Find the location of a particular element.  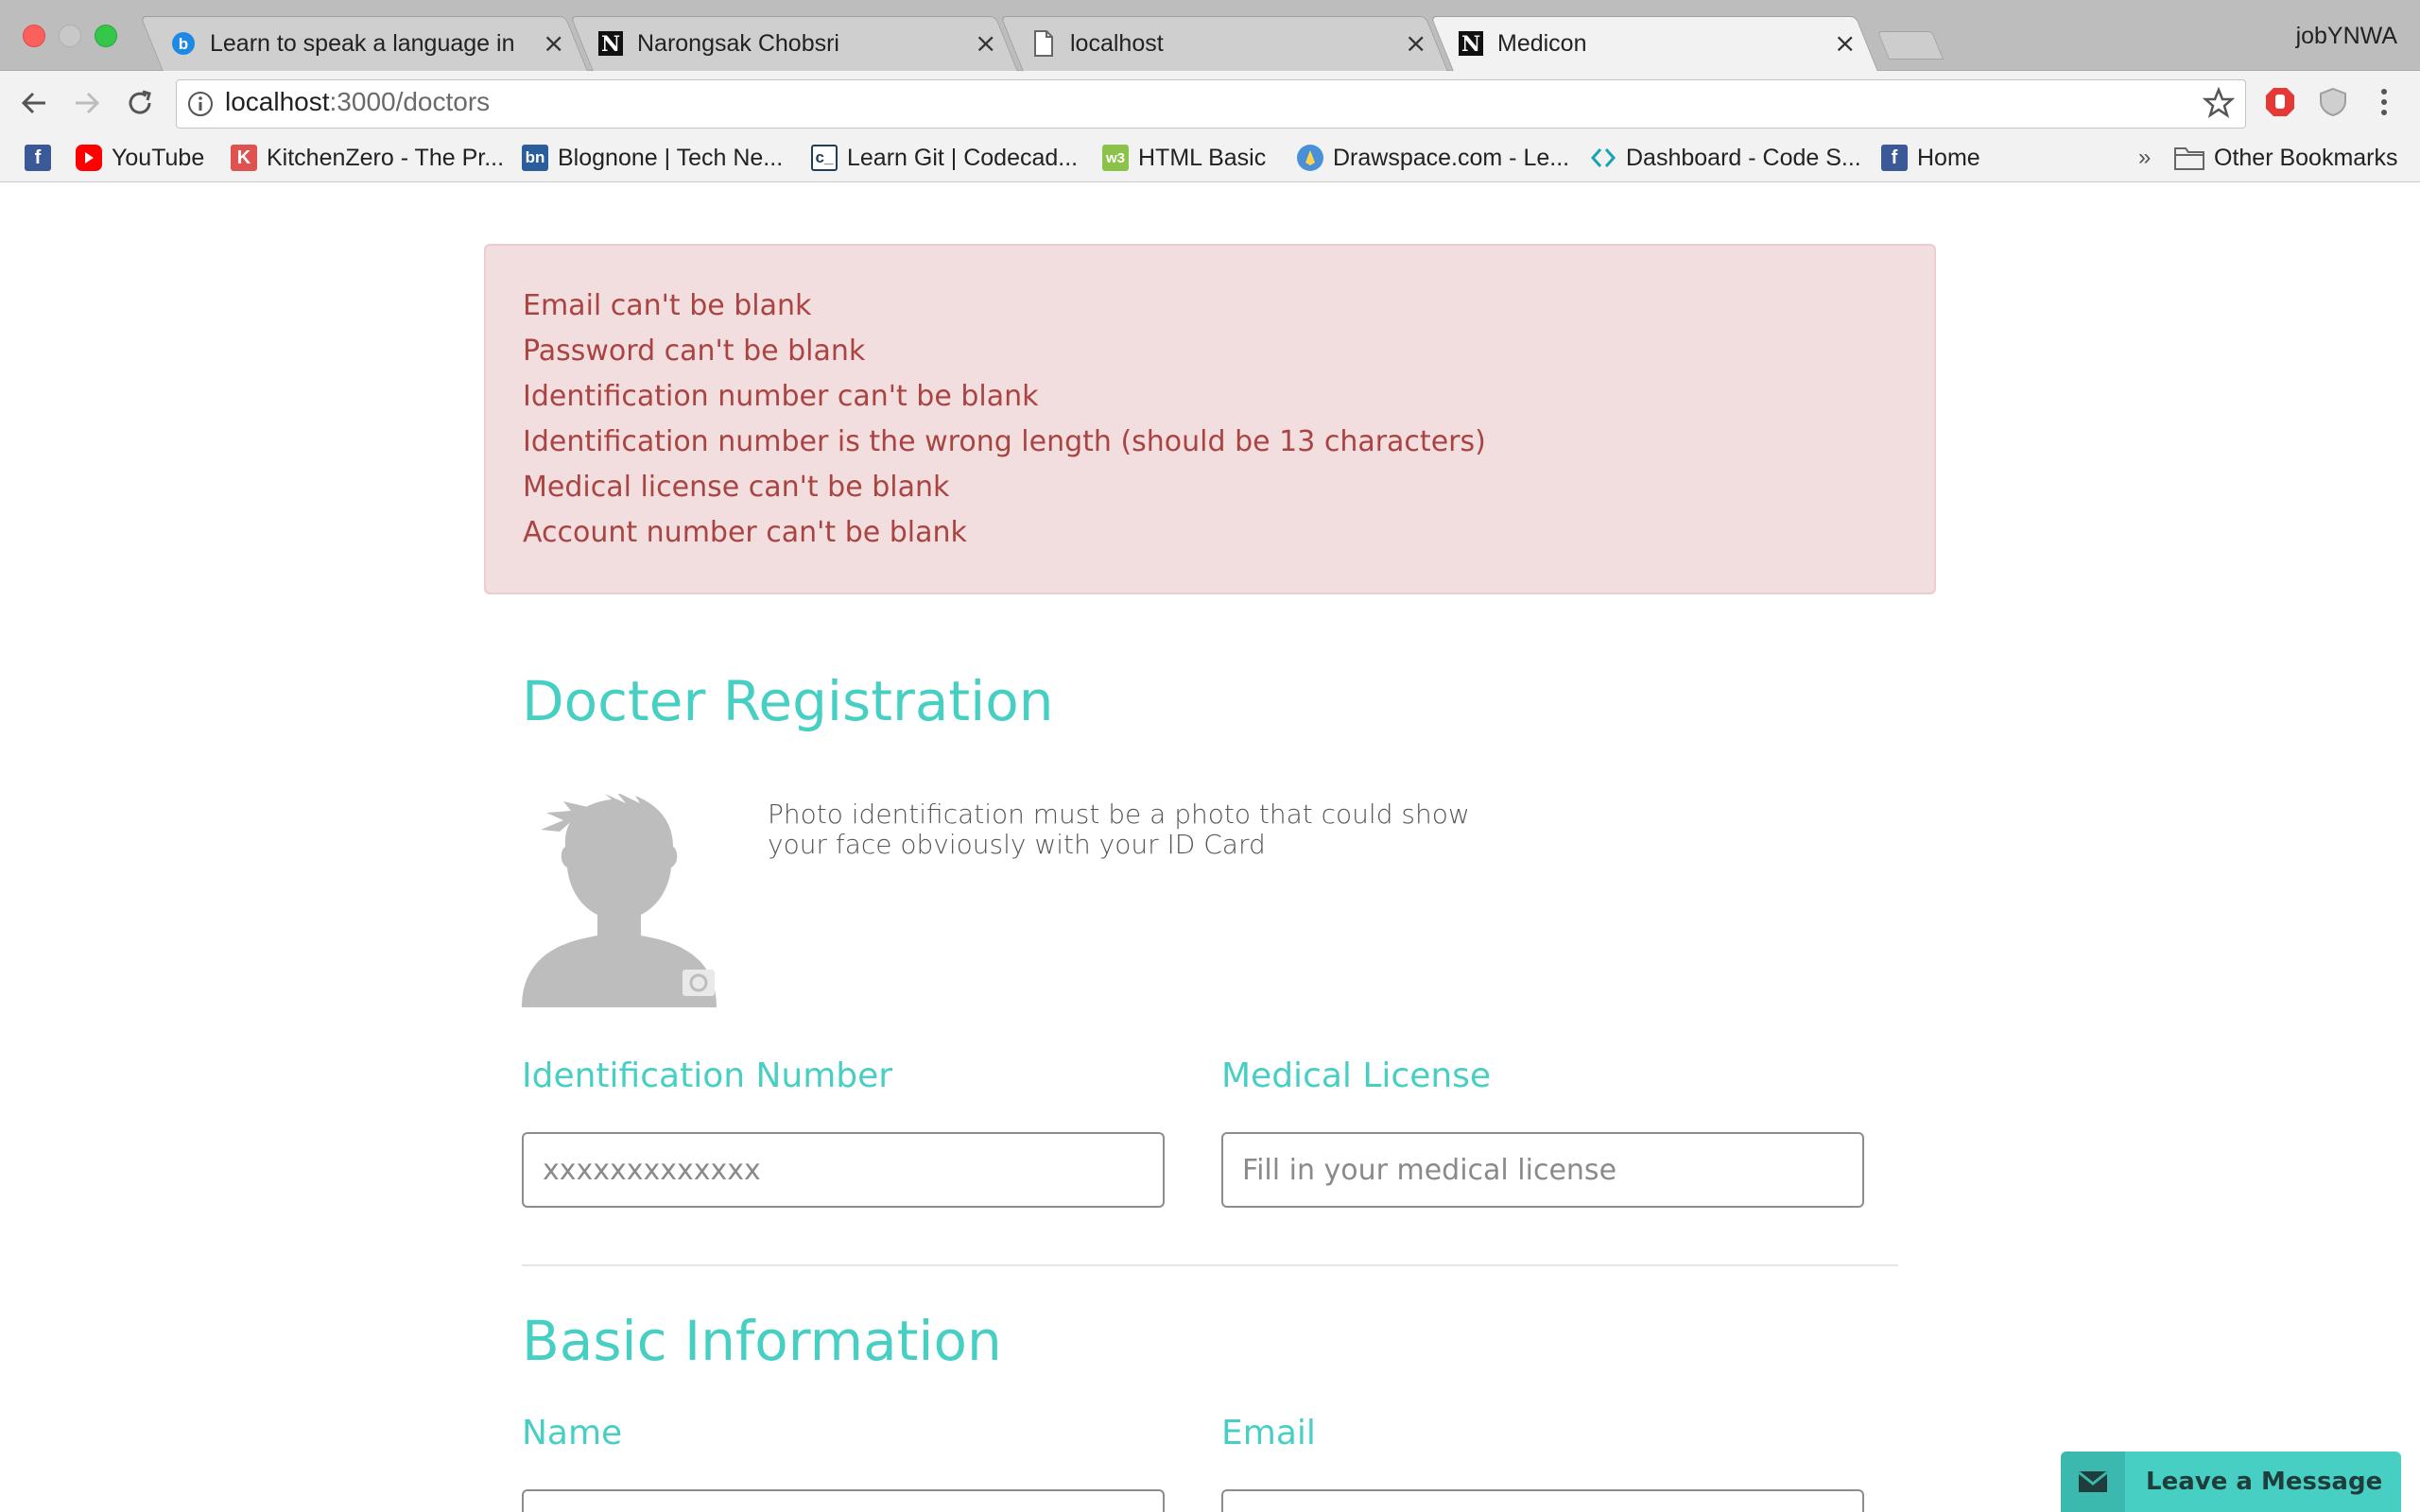

info-icon is located at coordinates (201, 104).